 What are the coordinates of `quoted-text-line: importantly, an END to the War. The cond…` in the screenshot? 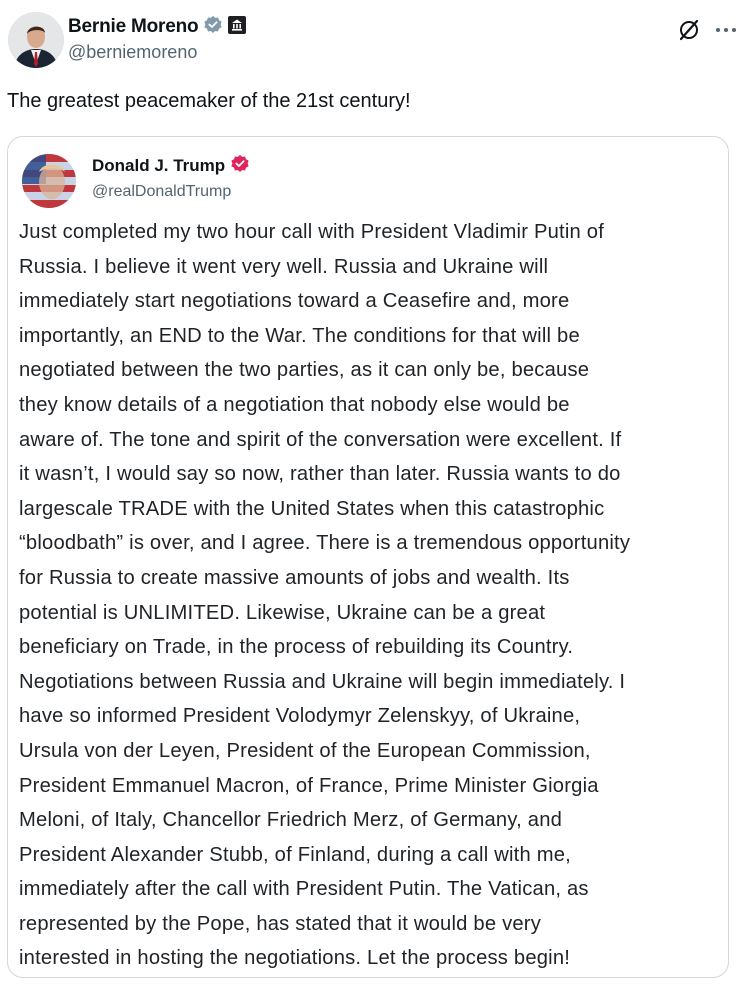 It's located at (299, 335).